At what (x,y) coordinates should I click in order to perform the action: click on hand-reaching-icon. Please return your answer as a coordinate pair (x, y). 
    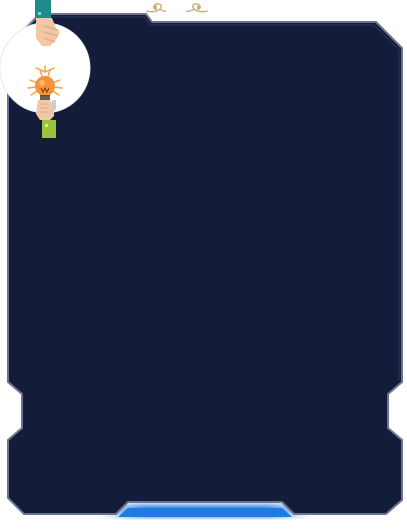
    Looking at the image, I should click on (46, 119).